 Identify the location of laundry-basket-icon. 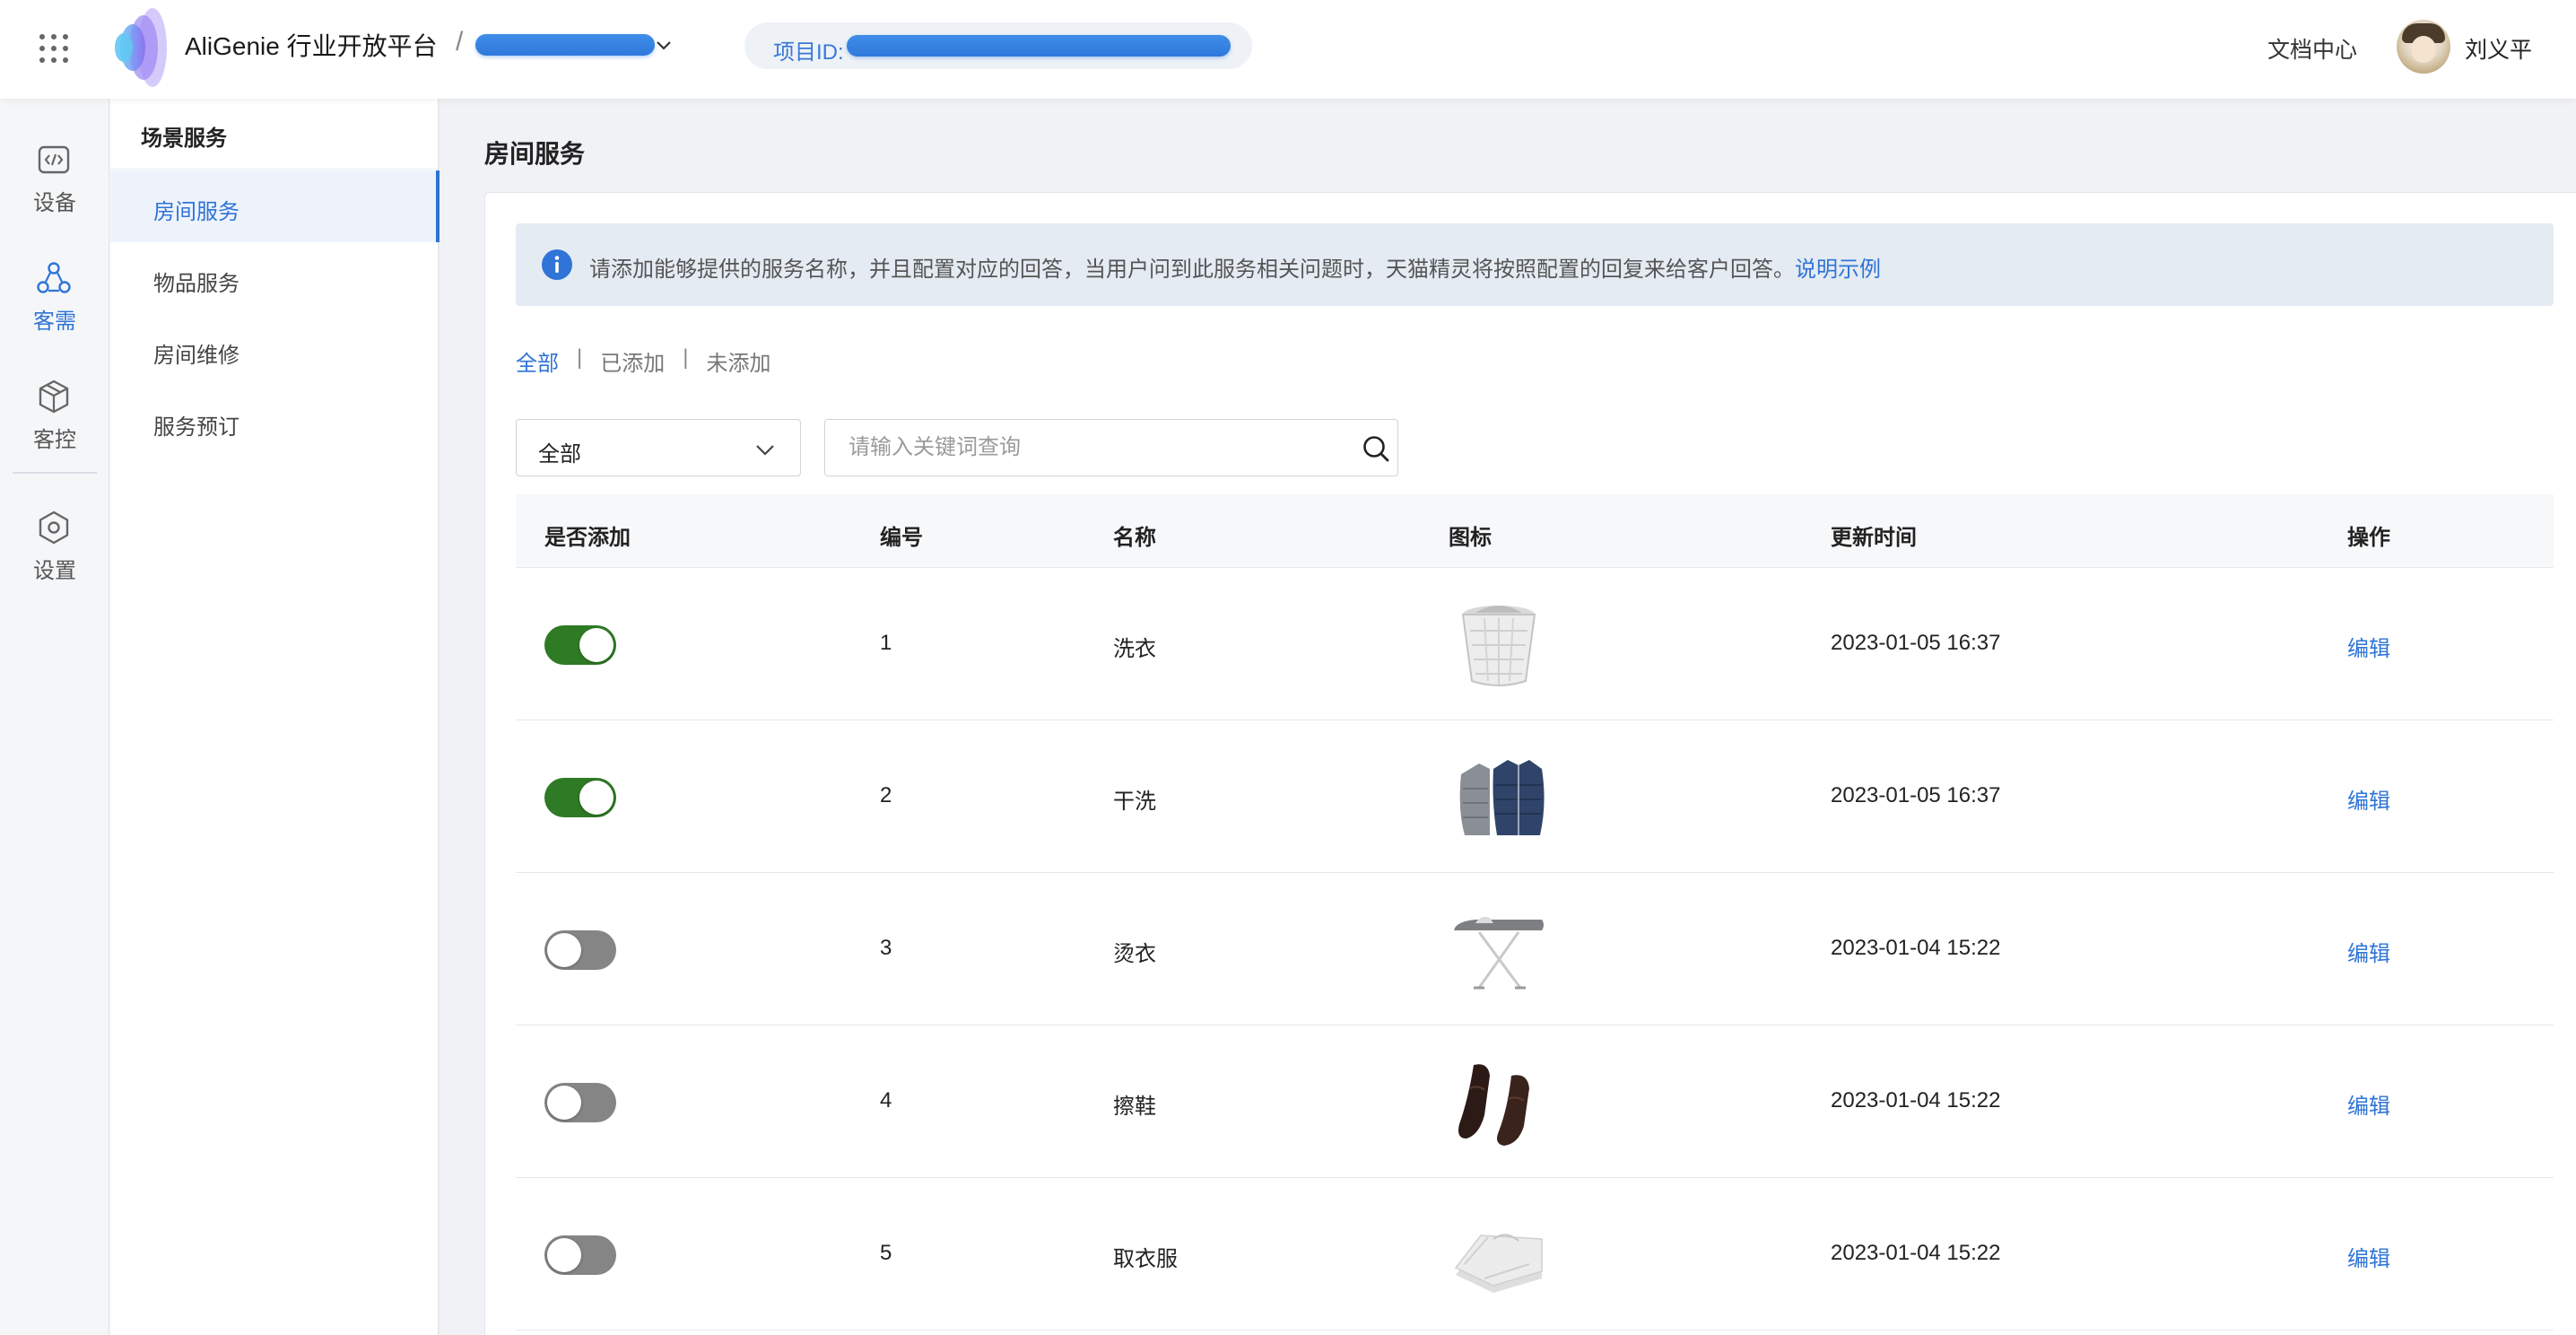
(1498, 646).